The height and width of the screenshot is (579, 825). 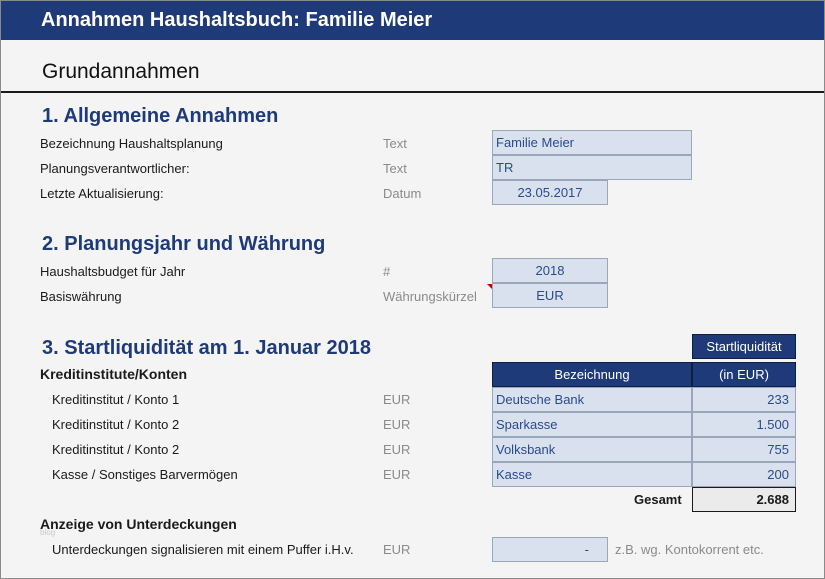 I want to click on shortfall-buffer-input: -, so click(x=550, y=549).